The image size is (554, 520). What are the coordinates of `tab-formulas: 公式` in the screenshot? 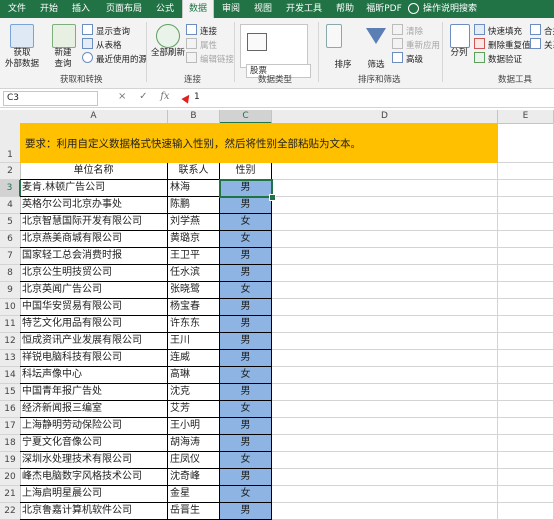 It's located at (165, 9).